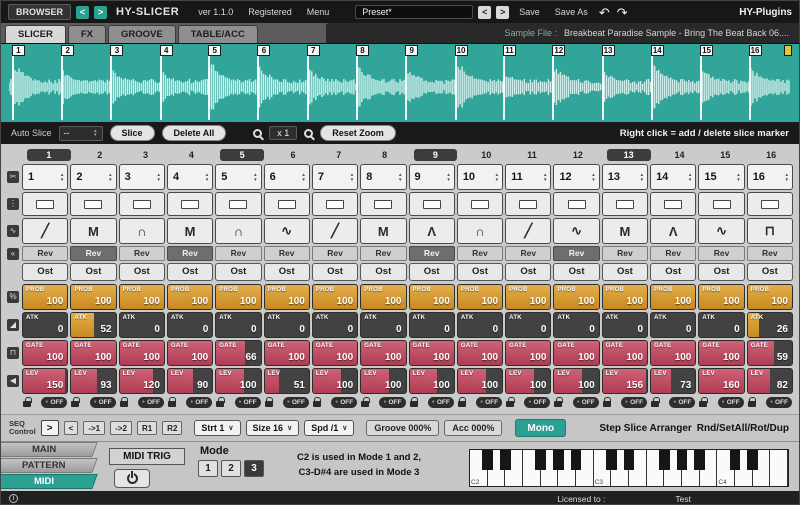  I want to click on lev-slider: LEV 160, so click(721, 380).